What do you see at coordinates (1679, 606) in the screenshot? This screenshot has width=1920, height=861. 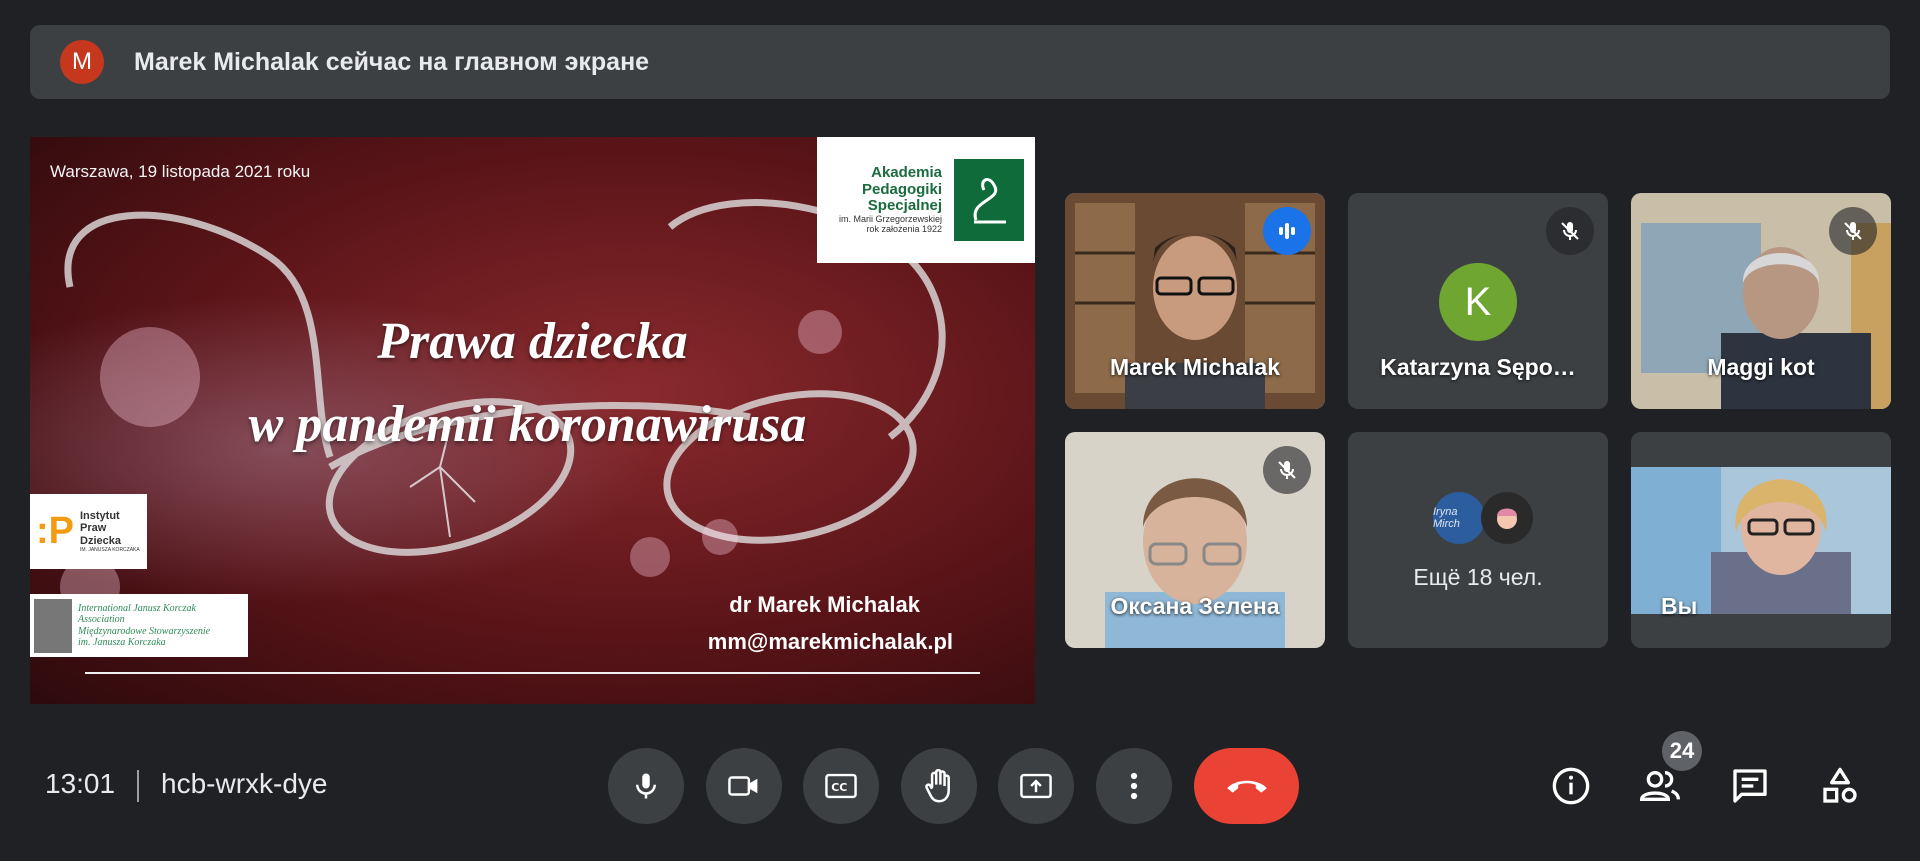 I see `self-label: Вы` at bounding box center [1679, 606].